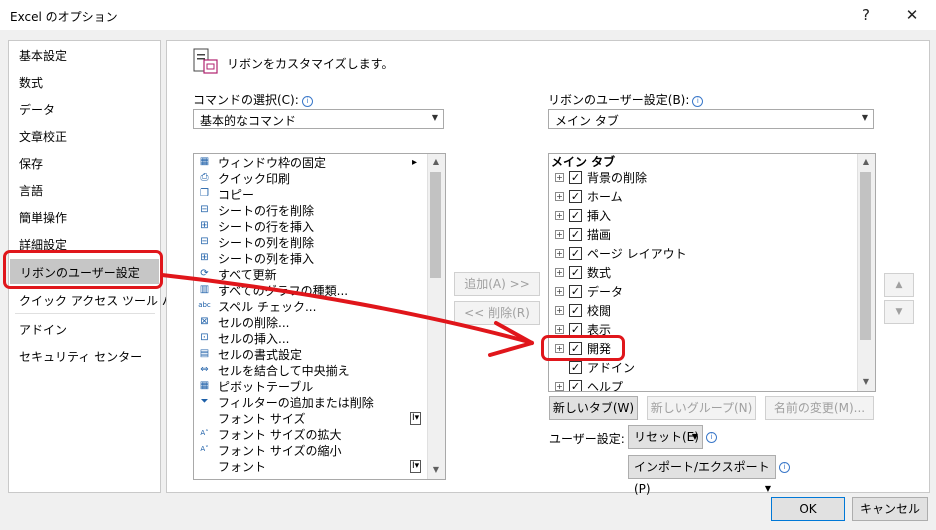 This screenshot has height=530, width=936. What do you see at coordinates (347, 315) in the screenshot?
I see `annotation-arrow-icon` at bounding box center [347, 315].